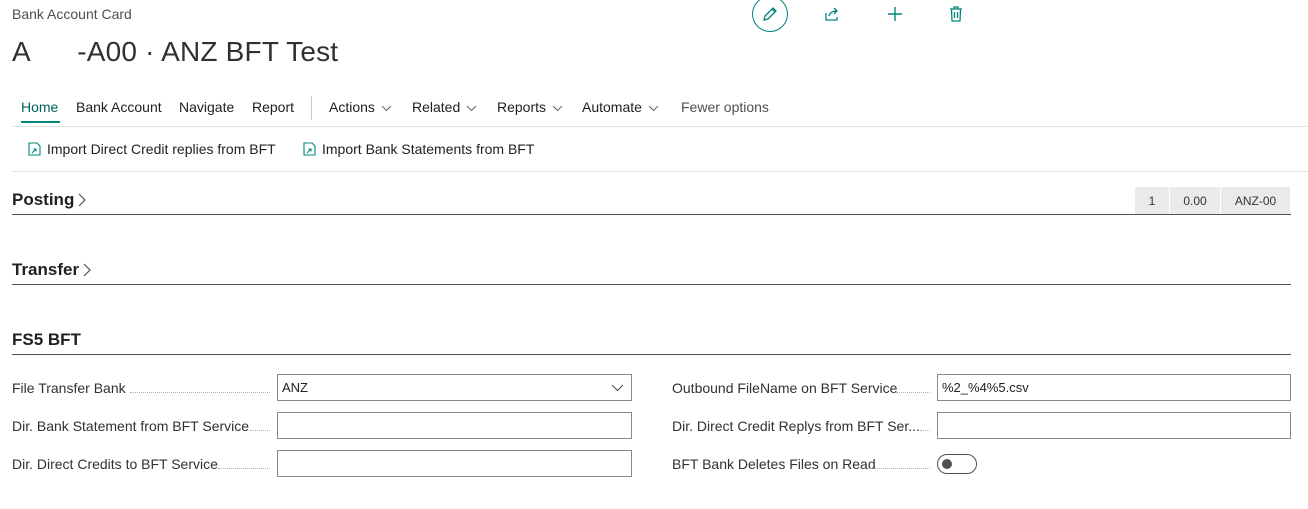 This screenshot has width=1308, height=509. What do you see at coordinates (206, 107) in the screenshot?
I see `tab-navigate: Navigate` at bounding box center [206, 107].